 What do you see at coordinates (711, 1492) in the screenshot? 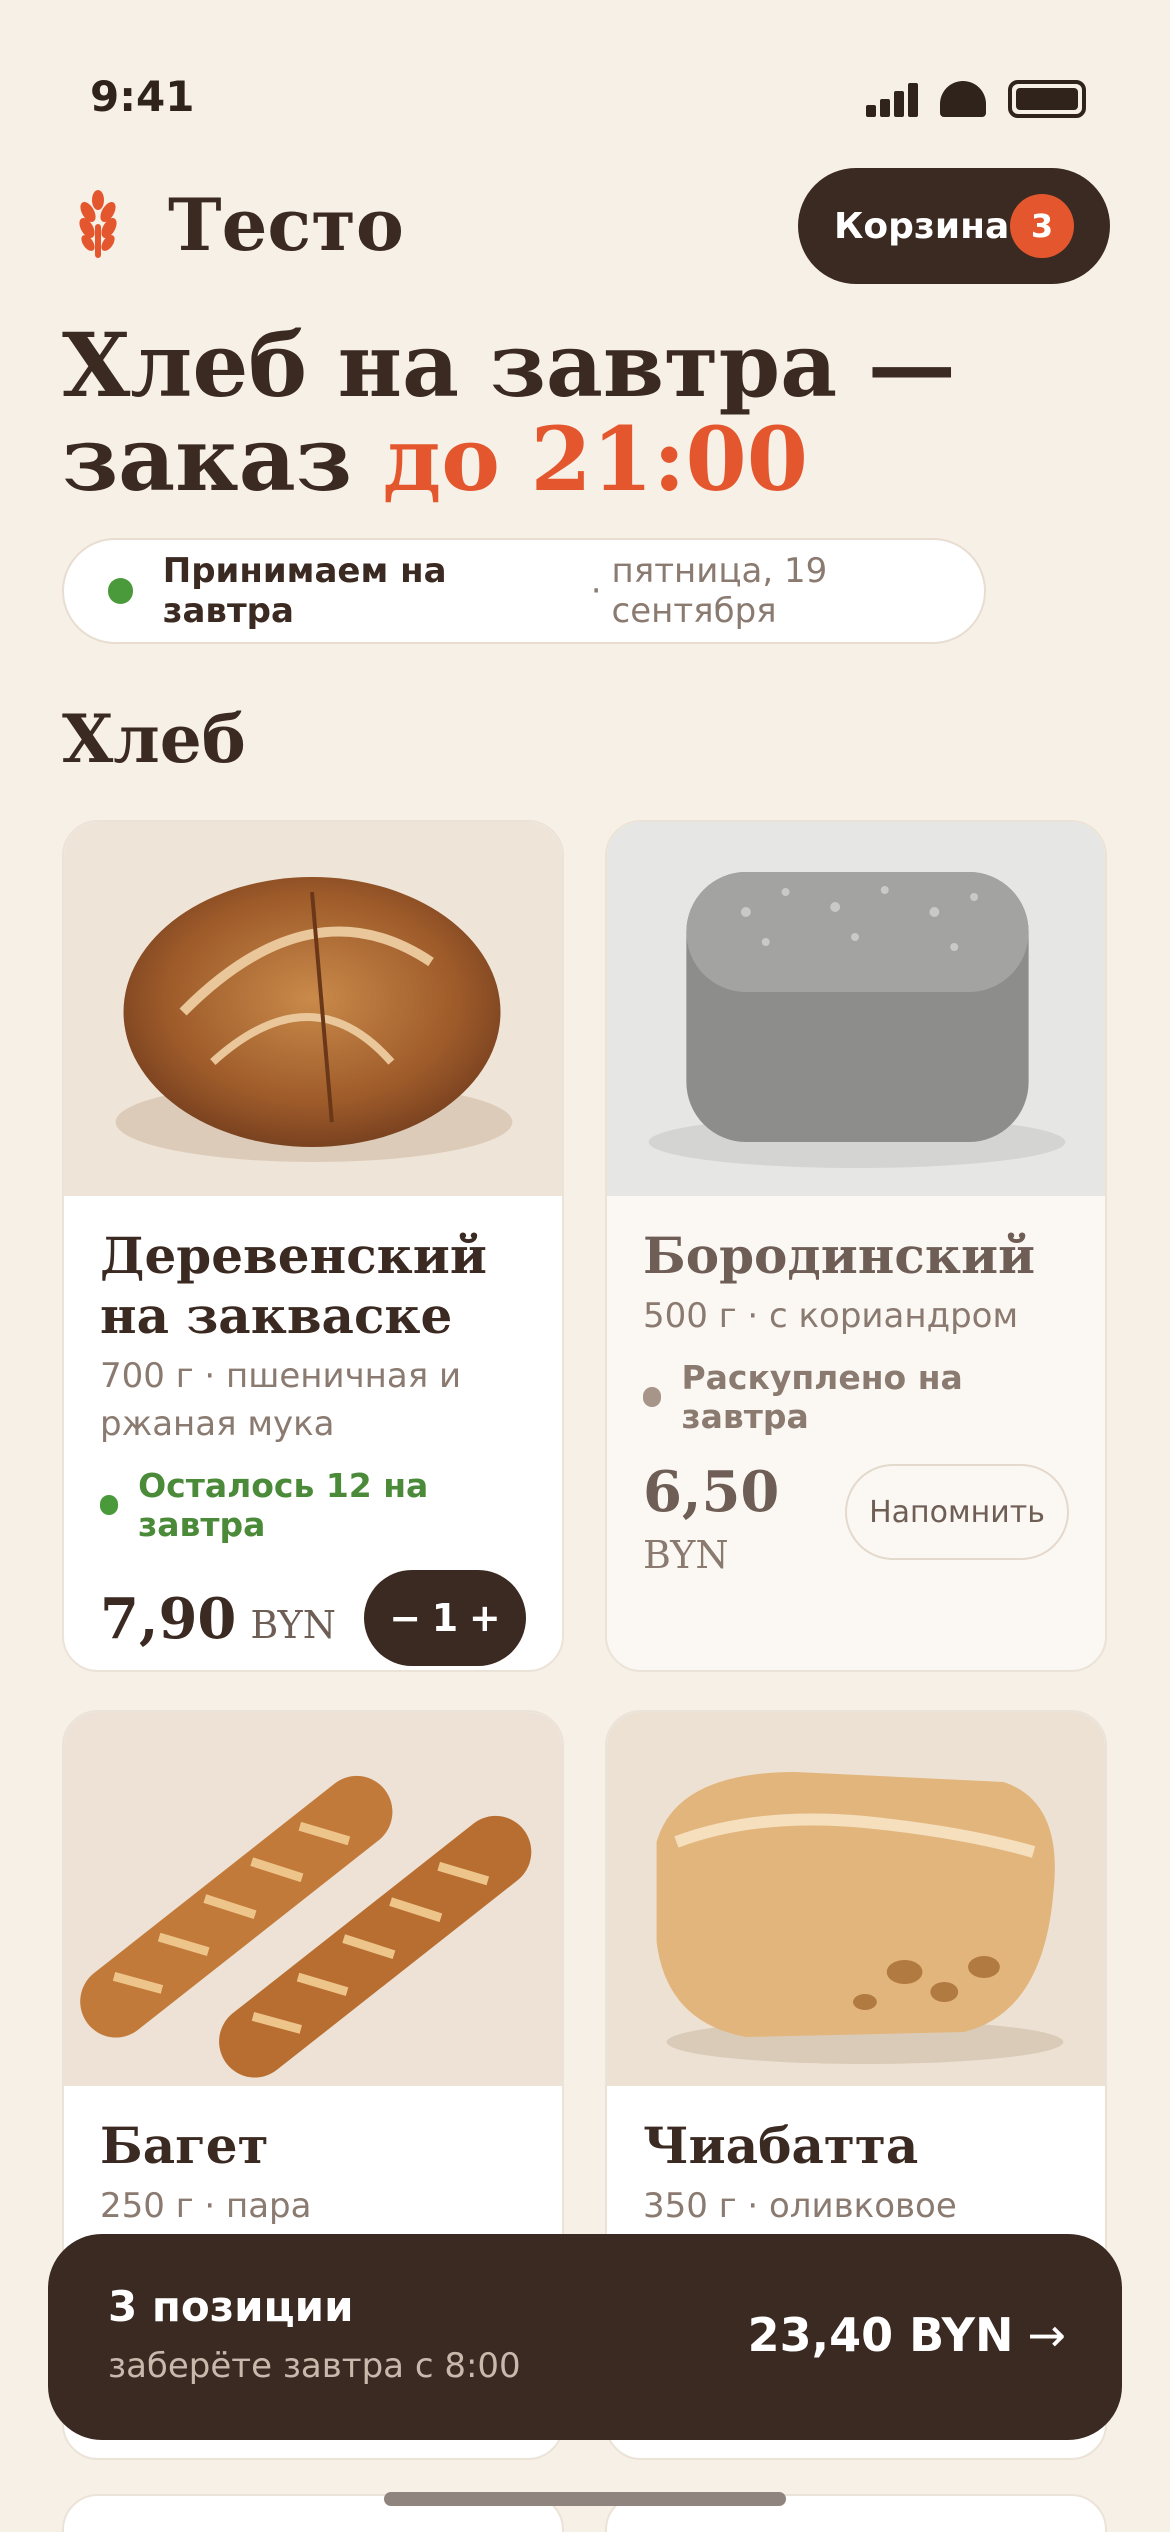
I see `price-value: 6,50` at bounding box center [711, 1492].